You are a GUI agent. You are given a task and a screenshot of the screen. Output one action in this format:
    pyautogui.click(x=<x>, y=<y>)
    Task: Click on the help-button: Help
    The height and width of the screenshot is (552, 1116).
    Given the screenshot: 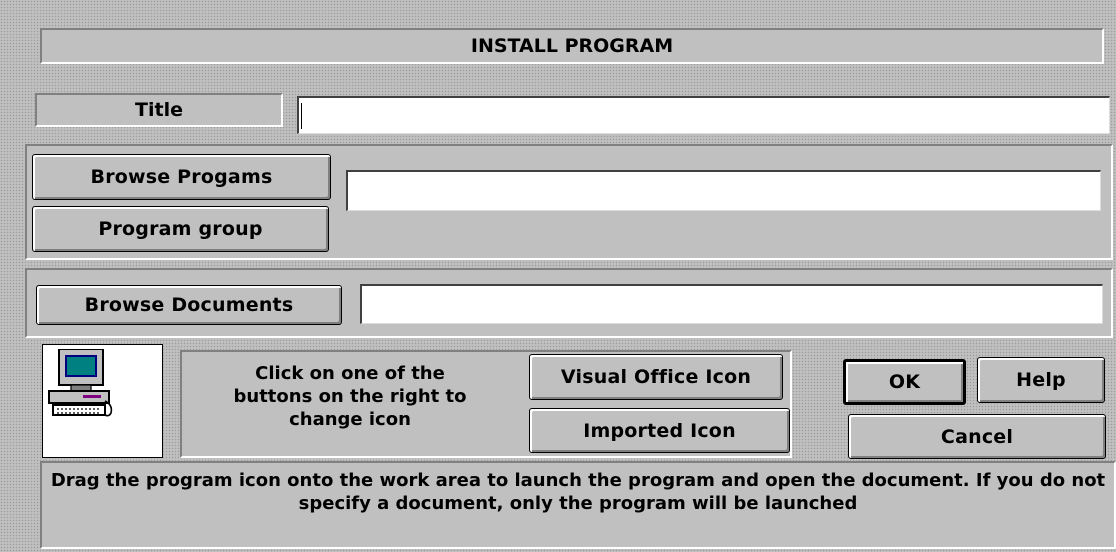 What is the action you would take?
    pyautogui.click(x=1041, y=380)
    